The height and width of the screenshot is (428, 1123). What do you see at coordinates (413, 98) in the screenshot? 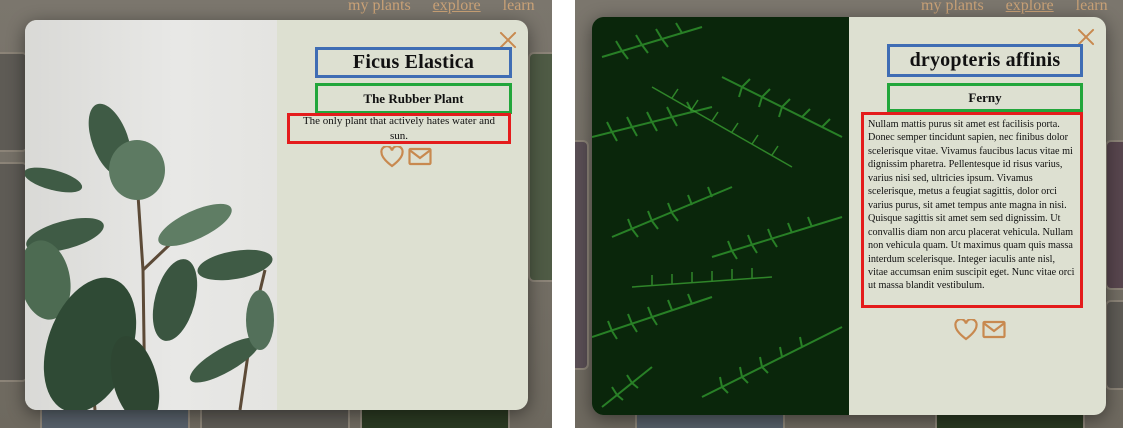
I see `plant-subtitle: The Rubber Plant` at bounding box center [413, 98].